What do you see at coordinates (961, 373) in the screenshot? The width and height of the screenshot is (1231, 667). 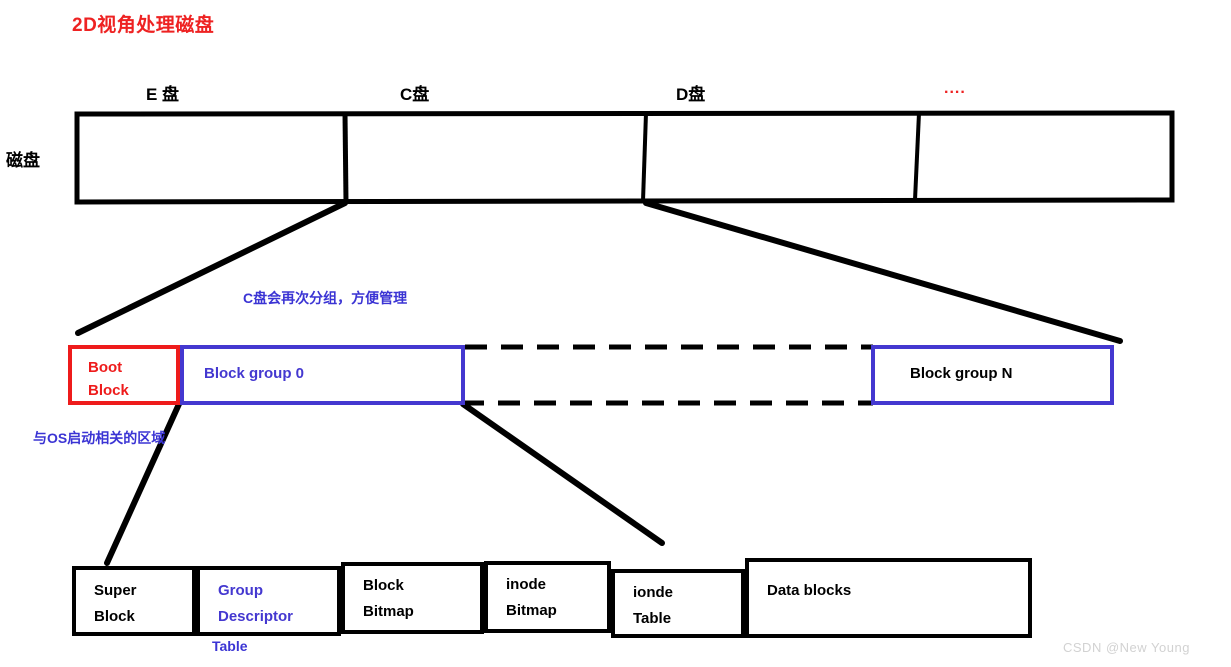 I see `block-group-n-label: Block group N` at bounding box center [961, 373].